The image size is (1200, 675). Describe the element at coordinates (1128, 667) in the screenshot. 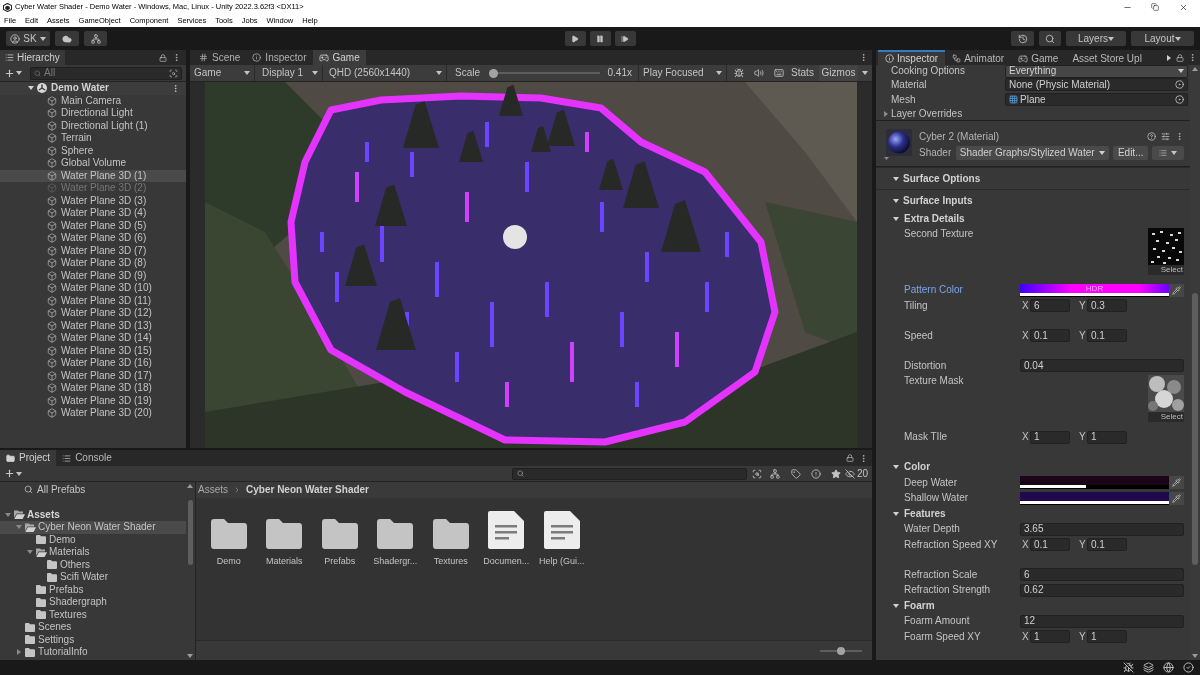

I see `bug-crossed-icon` at that location.